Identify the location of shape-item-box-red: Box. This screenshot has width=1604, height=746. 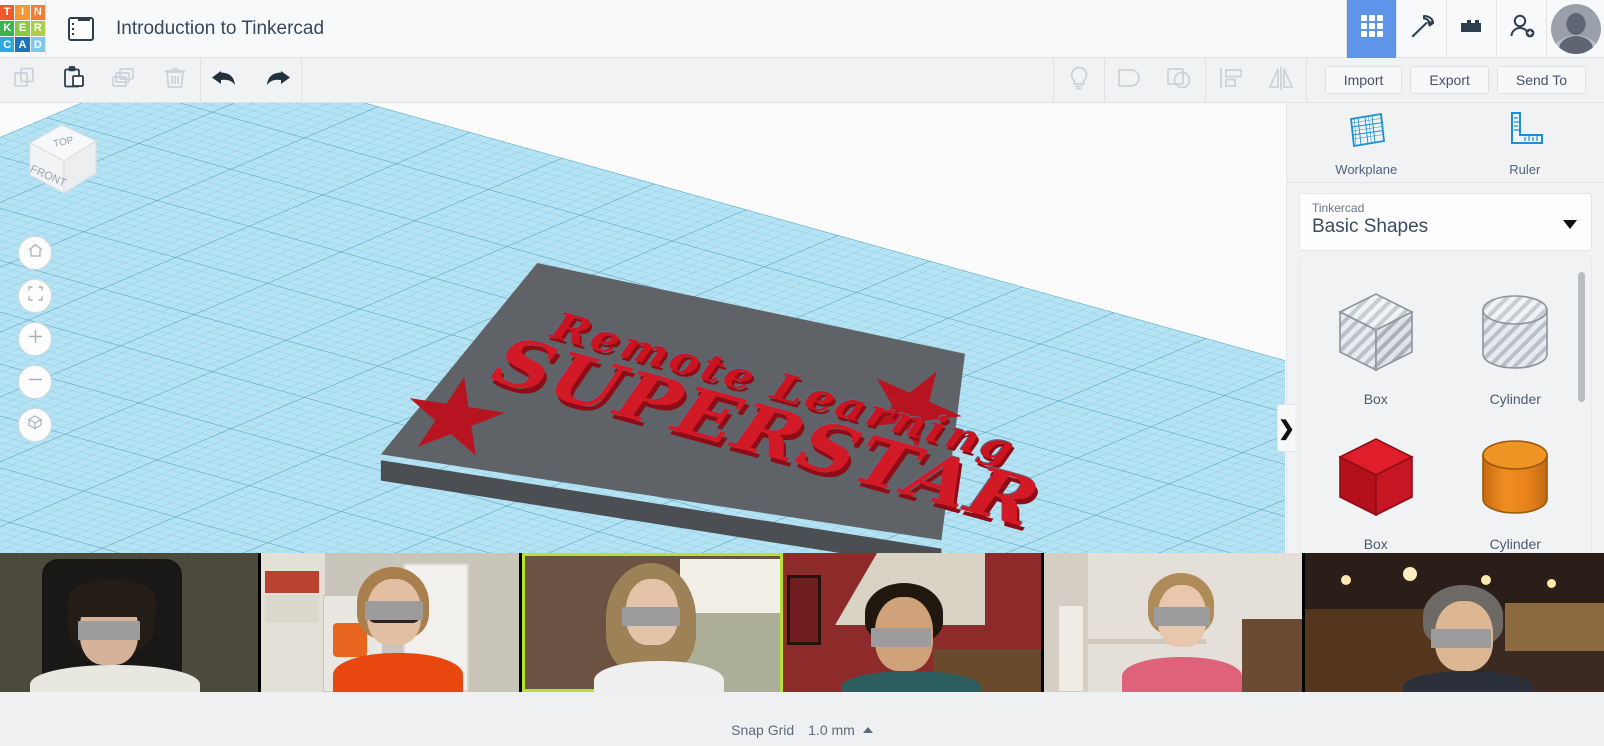
(1376, 491).